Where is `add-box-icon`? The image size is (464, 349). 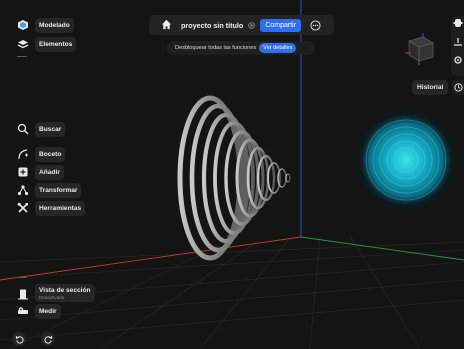 add-box-icon is located at coordinates (23, 172).